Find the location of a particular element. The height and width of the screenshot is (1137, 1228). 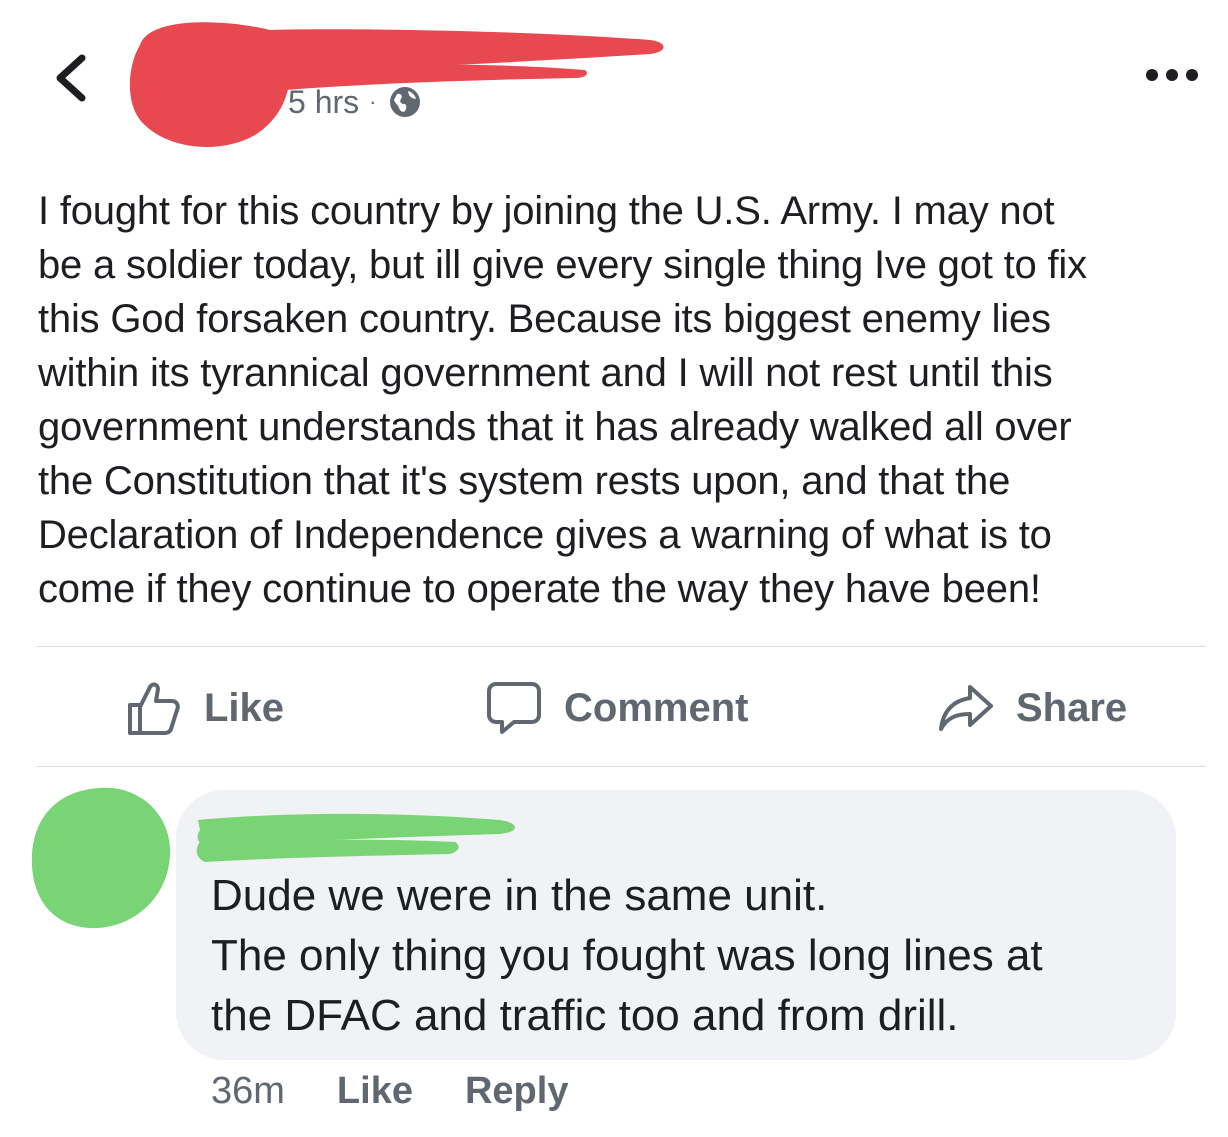

chevron-left-icon is located at coordinates (71, 78).